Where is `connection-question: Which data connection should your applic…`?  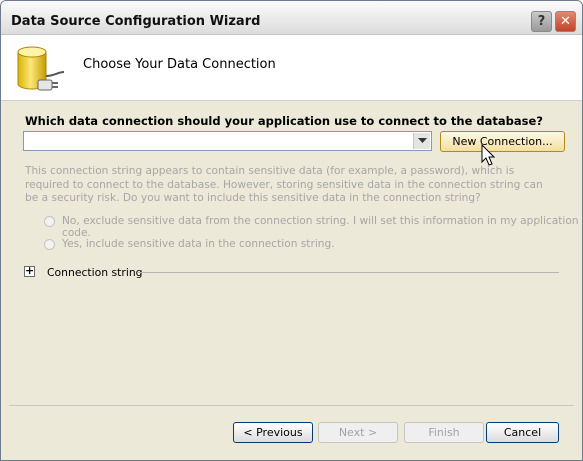
connection-question: Which data connection should your applic… is located at coordinates (284, 121).